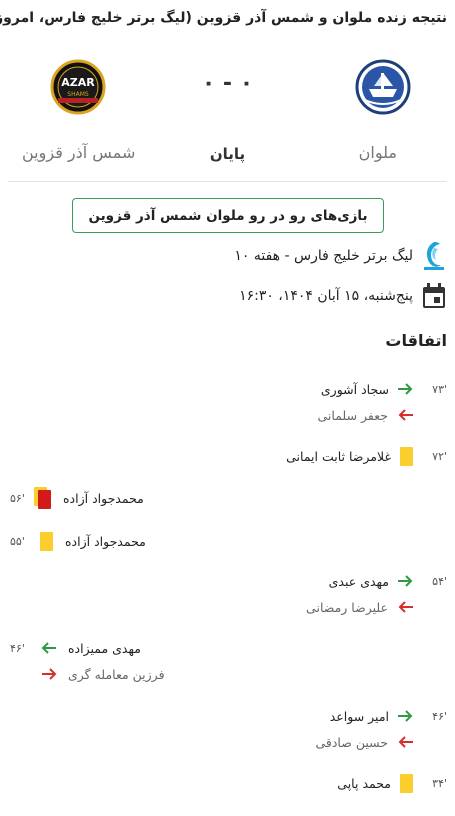 This screenshot has height=816, width=455. What do you see at coordinates (439, 783) in the screenshot?
I see `event-minute: ۳۴'` at bounding box center [439, 783].